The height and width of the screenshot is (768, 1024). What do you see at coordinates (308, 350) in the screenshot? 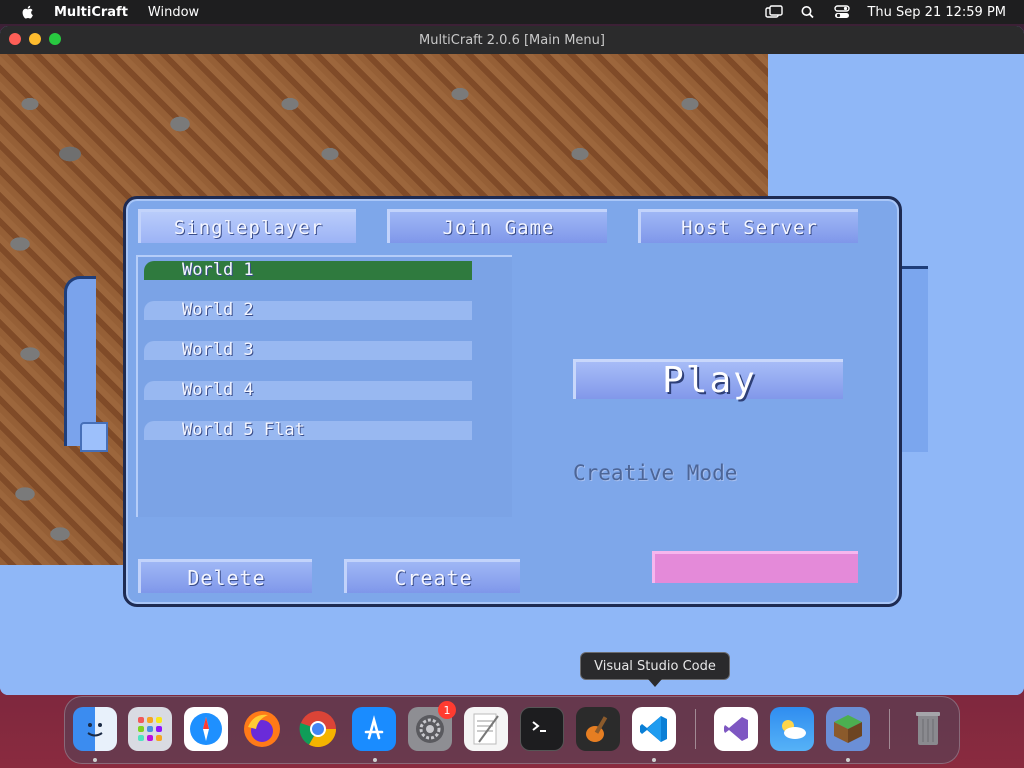
I see `world-list-item: World 3` at bounding box center [308, 350].